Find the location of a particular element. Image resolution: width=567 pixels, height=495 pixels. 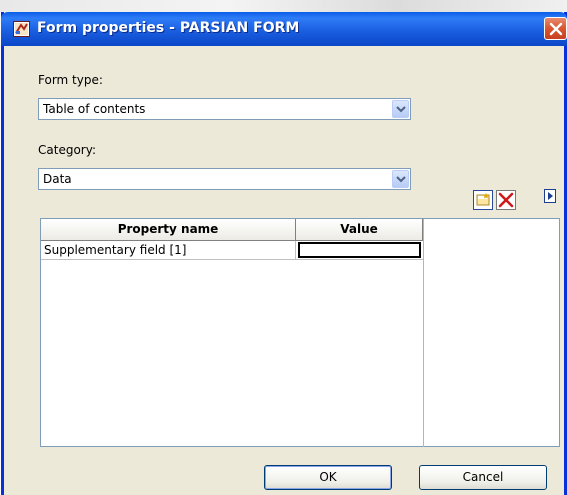

form-type-dropdown-button is located at coordinates (400, 109).